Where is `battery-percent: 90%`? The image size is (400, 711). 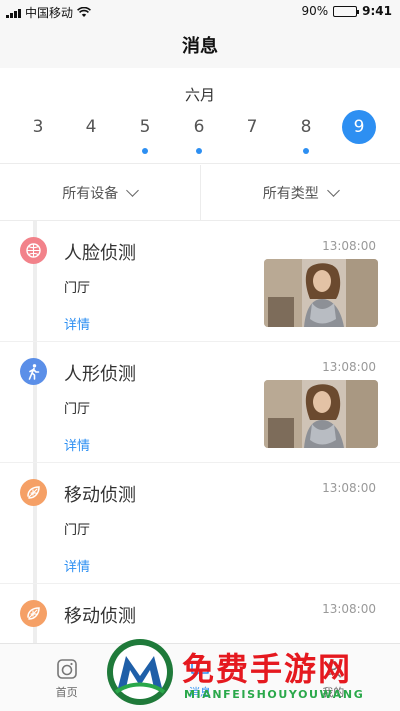
battery-percent: 90% is located at coordinates (315, 11).